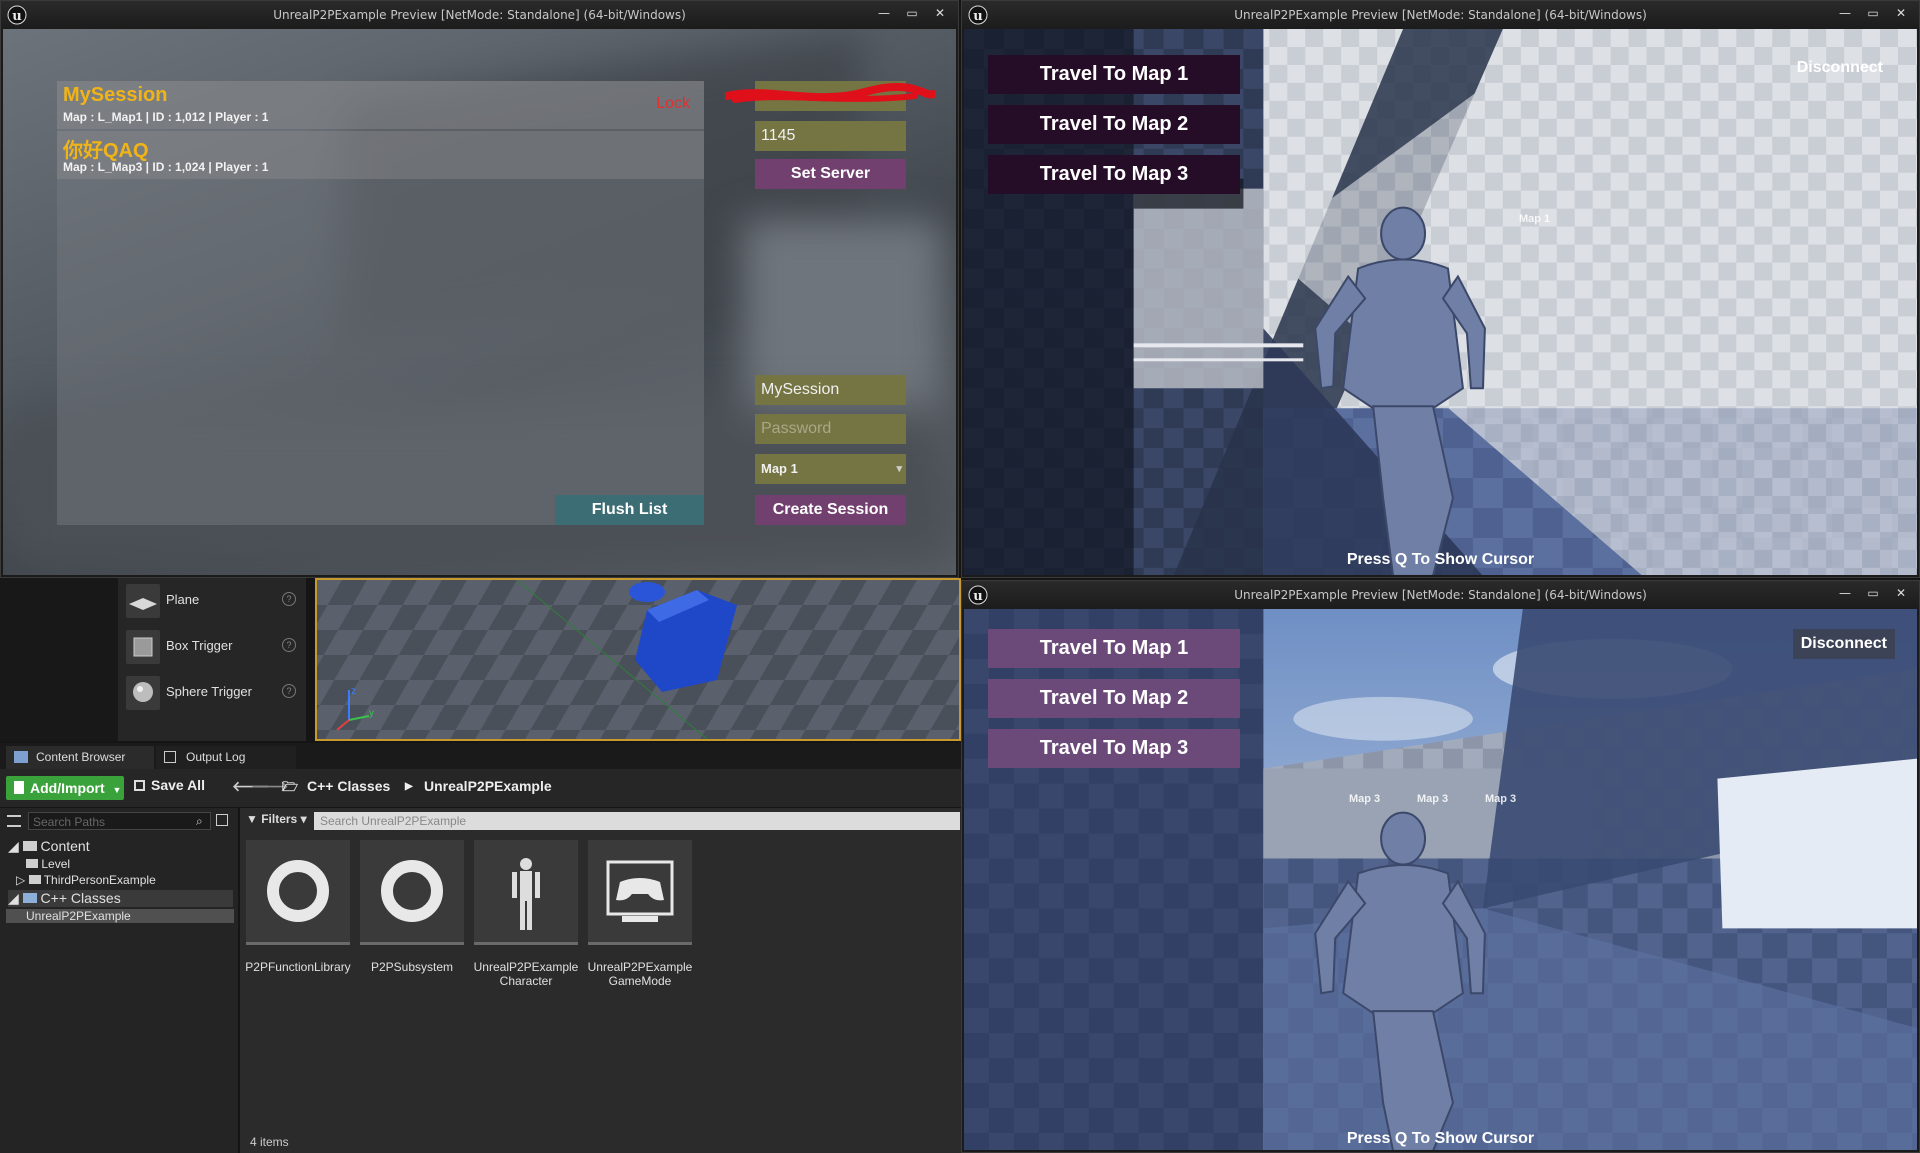 The width and height of the screenshot is (1920, 1153). I want to click on tree-item-content: ◢ Content, so click(49, 846).